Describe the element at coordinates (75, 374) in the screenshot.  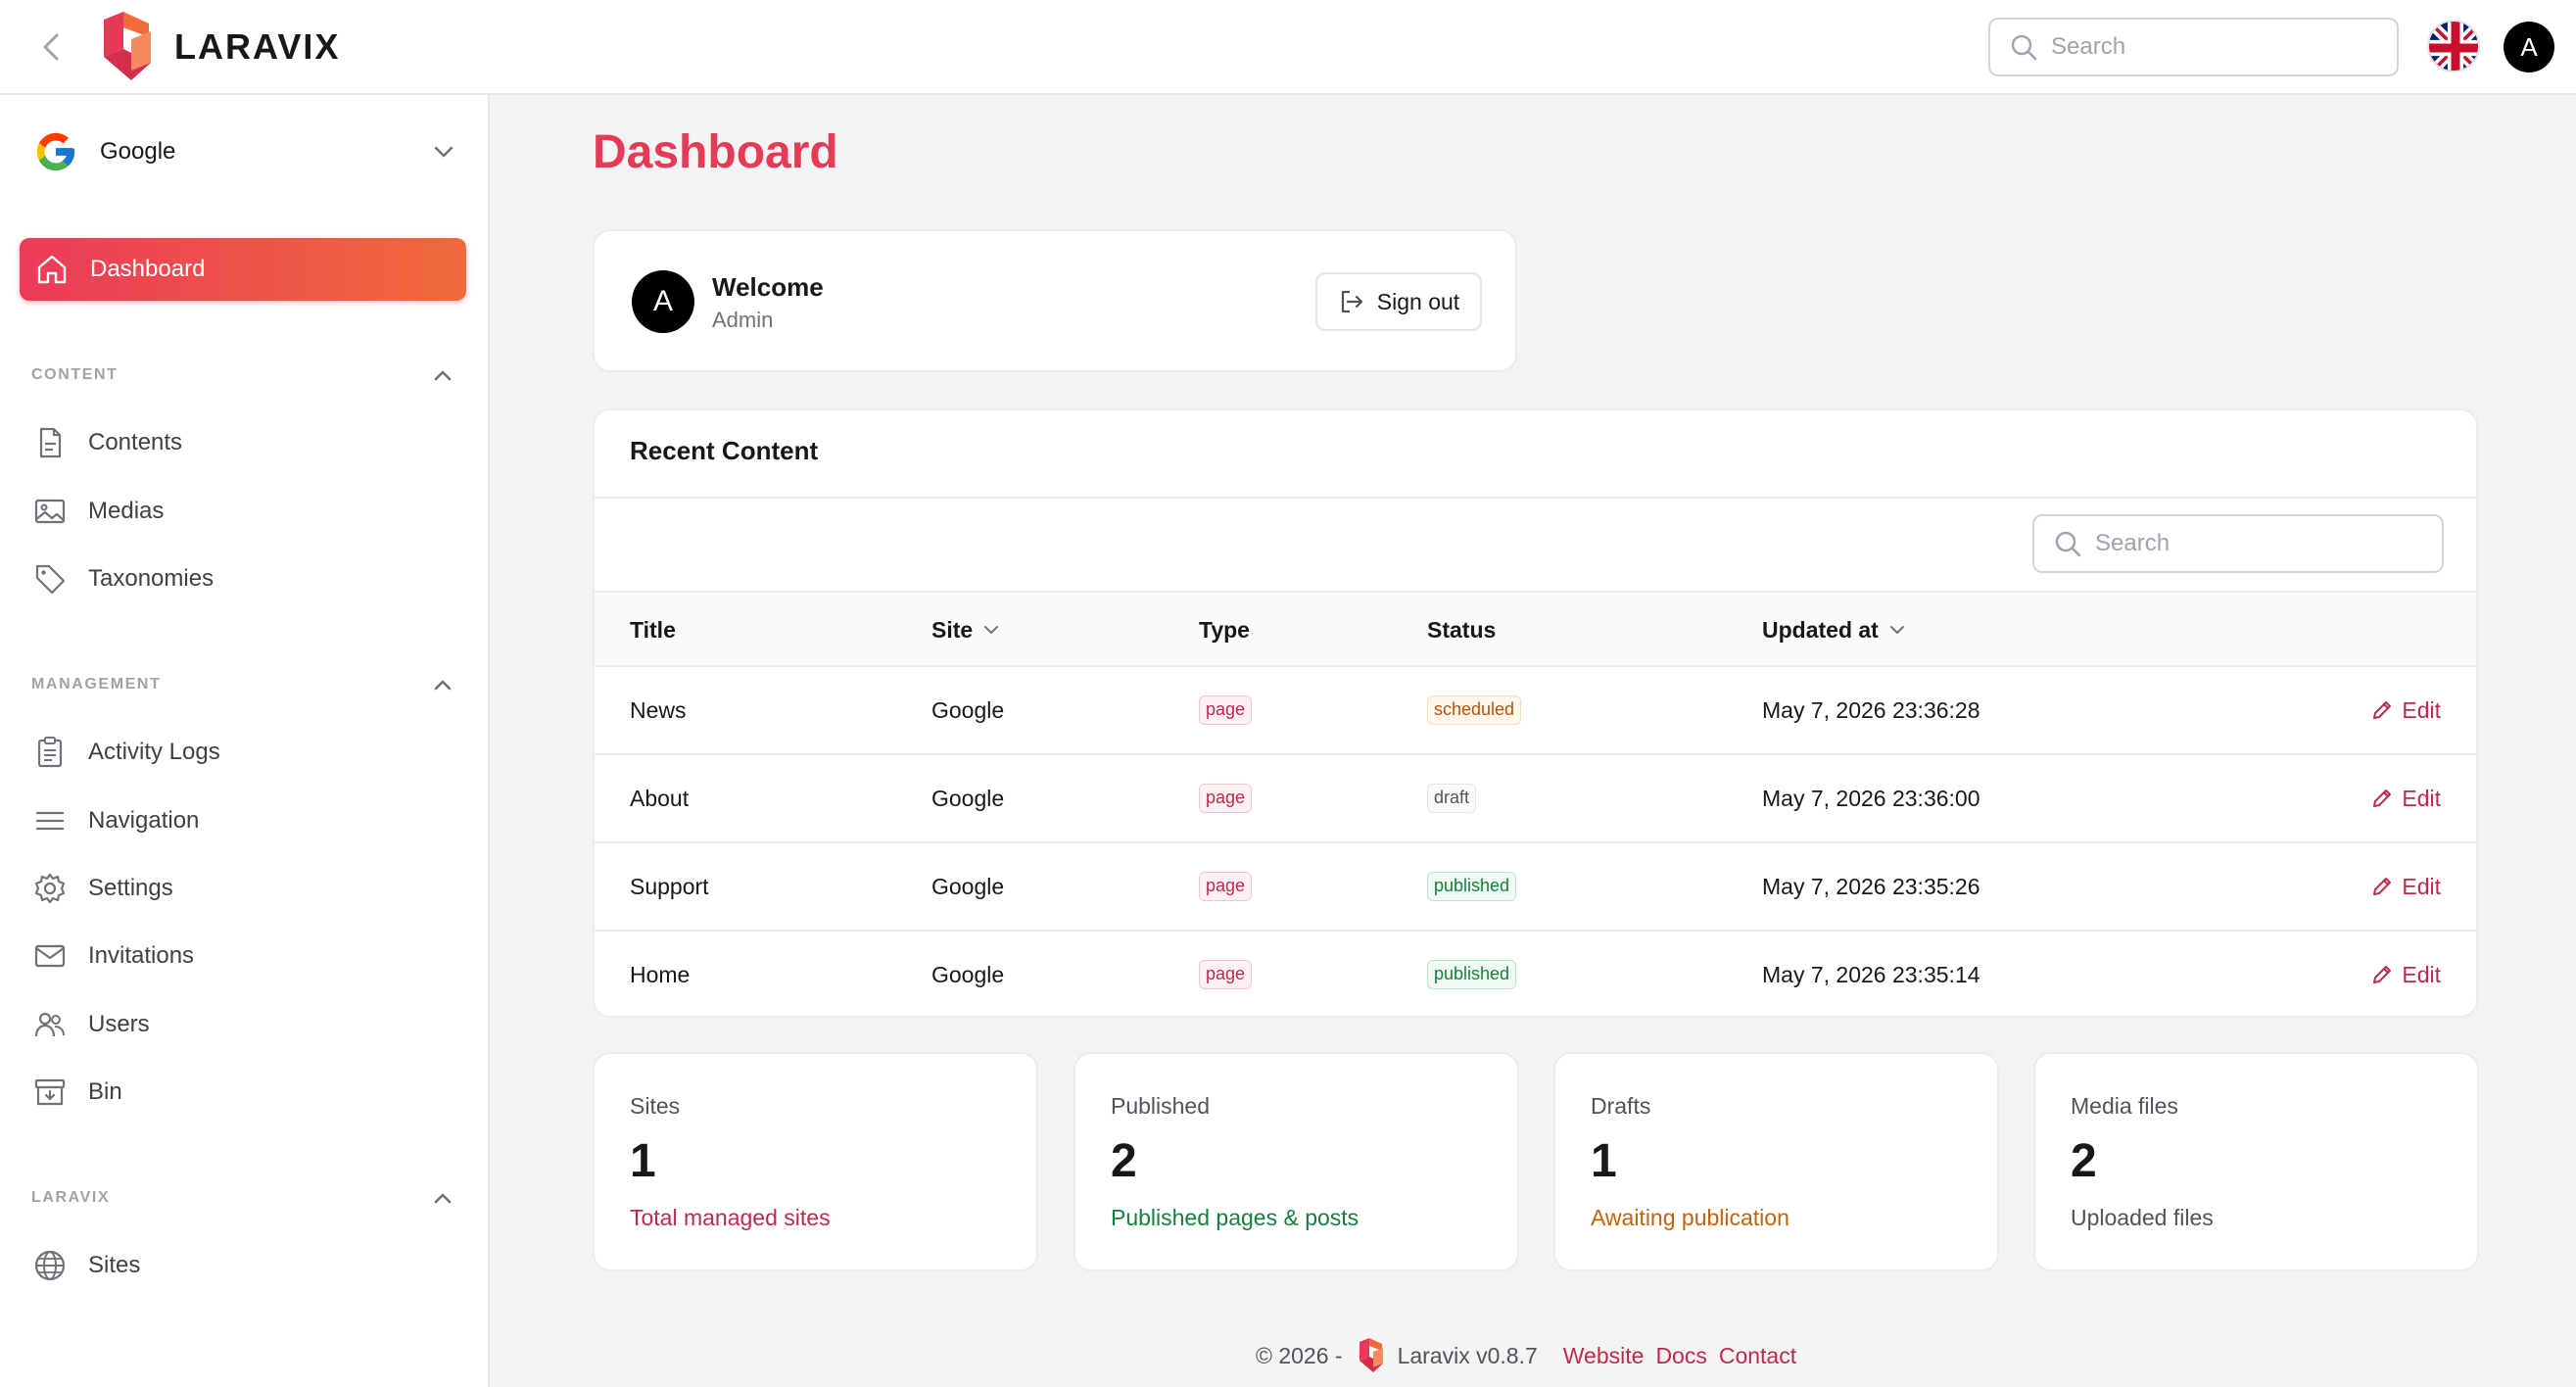
I see `section-title: CONTENT` at that location.